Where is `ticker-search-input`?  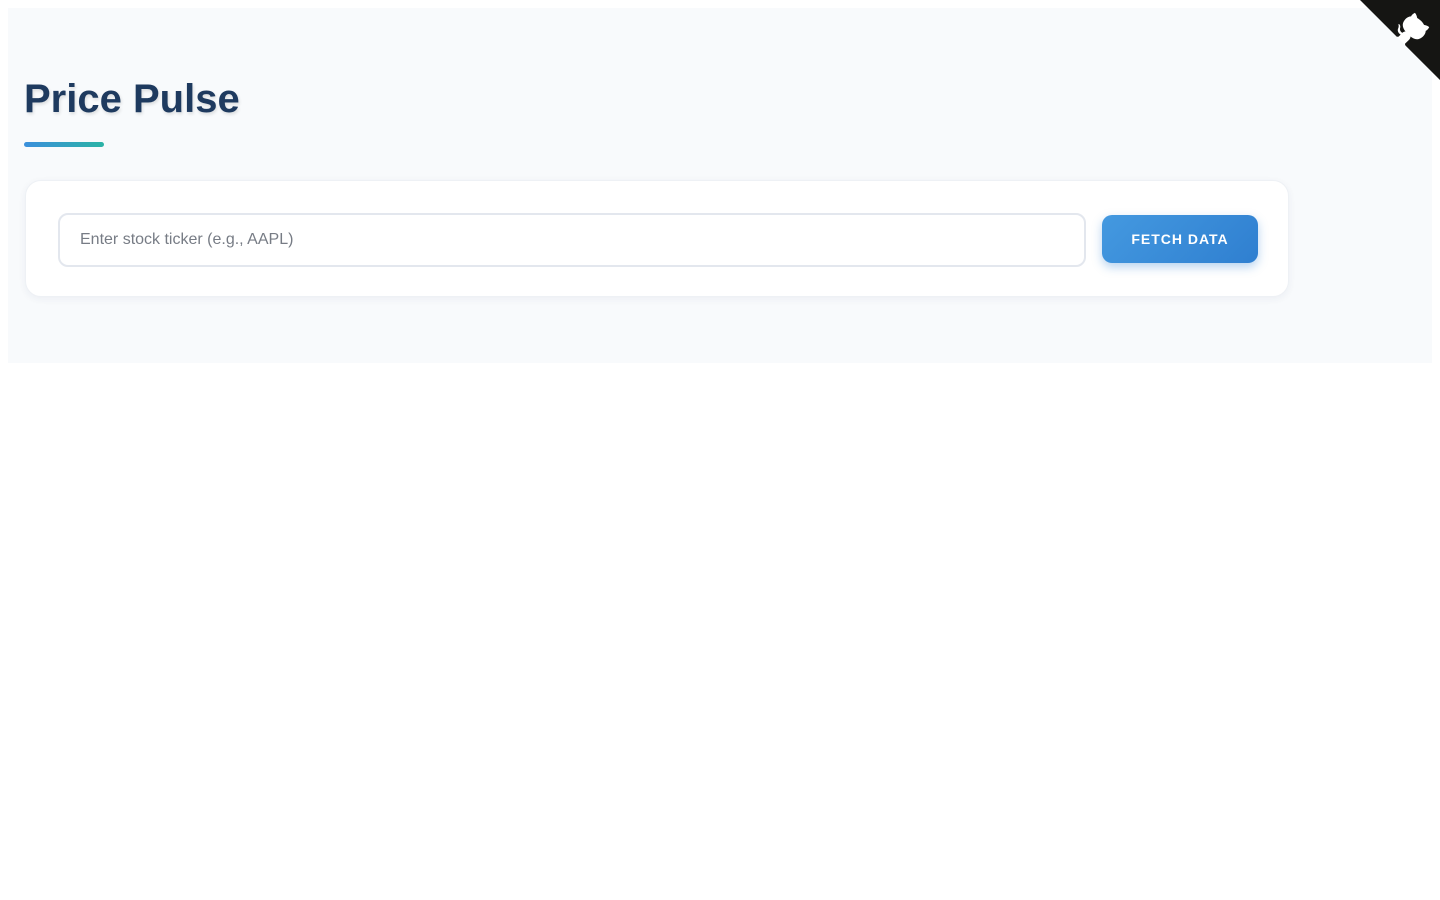
ticker-search-input is located at coordinates (572, 240).